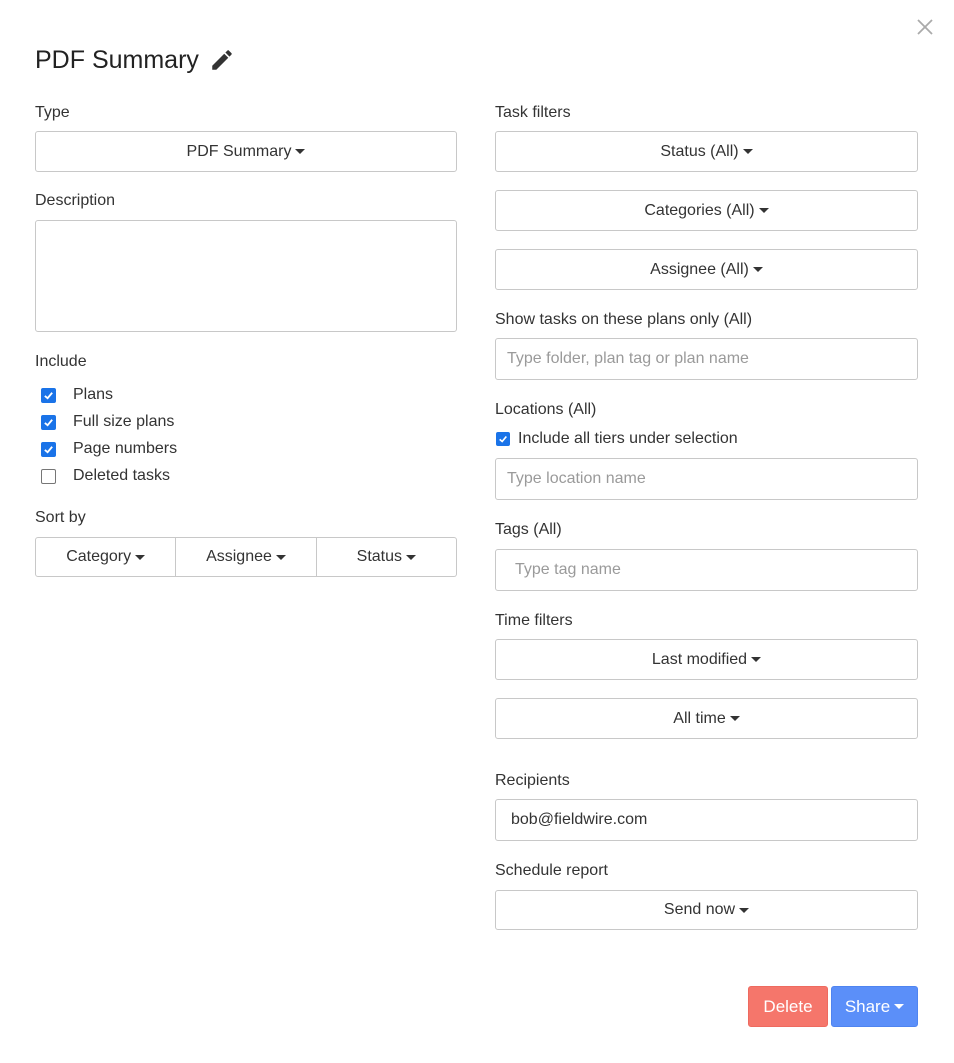 Image resolution: width=954 pixels, height=1063 pixels. I want to click on sort-by-button-group: Category Assignee Status, so click(246, 557).